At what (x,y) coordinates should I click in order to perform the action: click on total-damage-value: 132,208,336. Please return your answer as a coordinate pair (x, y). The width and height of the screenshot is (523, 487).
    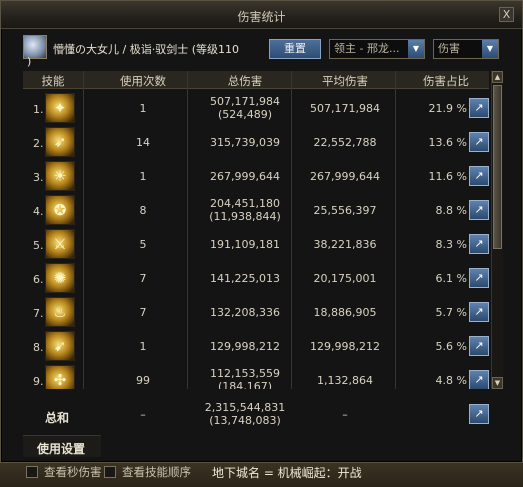
    Looking at the image, I should click on (245, 312).